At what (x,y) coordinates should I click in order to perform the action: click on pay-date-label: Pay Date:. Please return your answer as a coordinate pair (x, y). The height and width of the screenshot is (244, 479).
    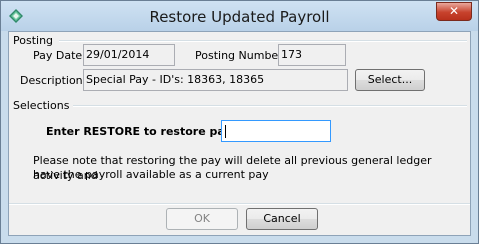
    Looking at the image, I should click on (59, 55).